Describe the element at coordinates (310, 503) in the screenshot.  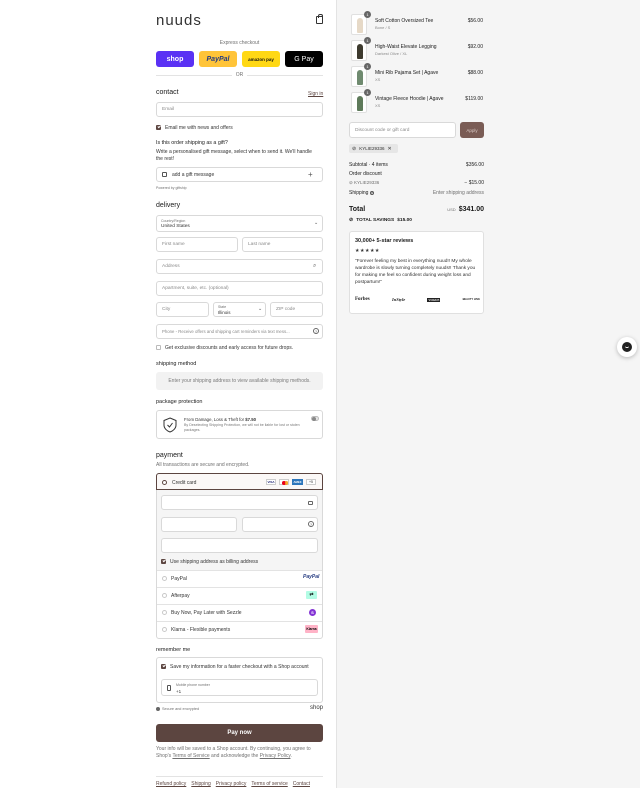
I see `lock-icon` at that location.